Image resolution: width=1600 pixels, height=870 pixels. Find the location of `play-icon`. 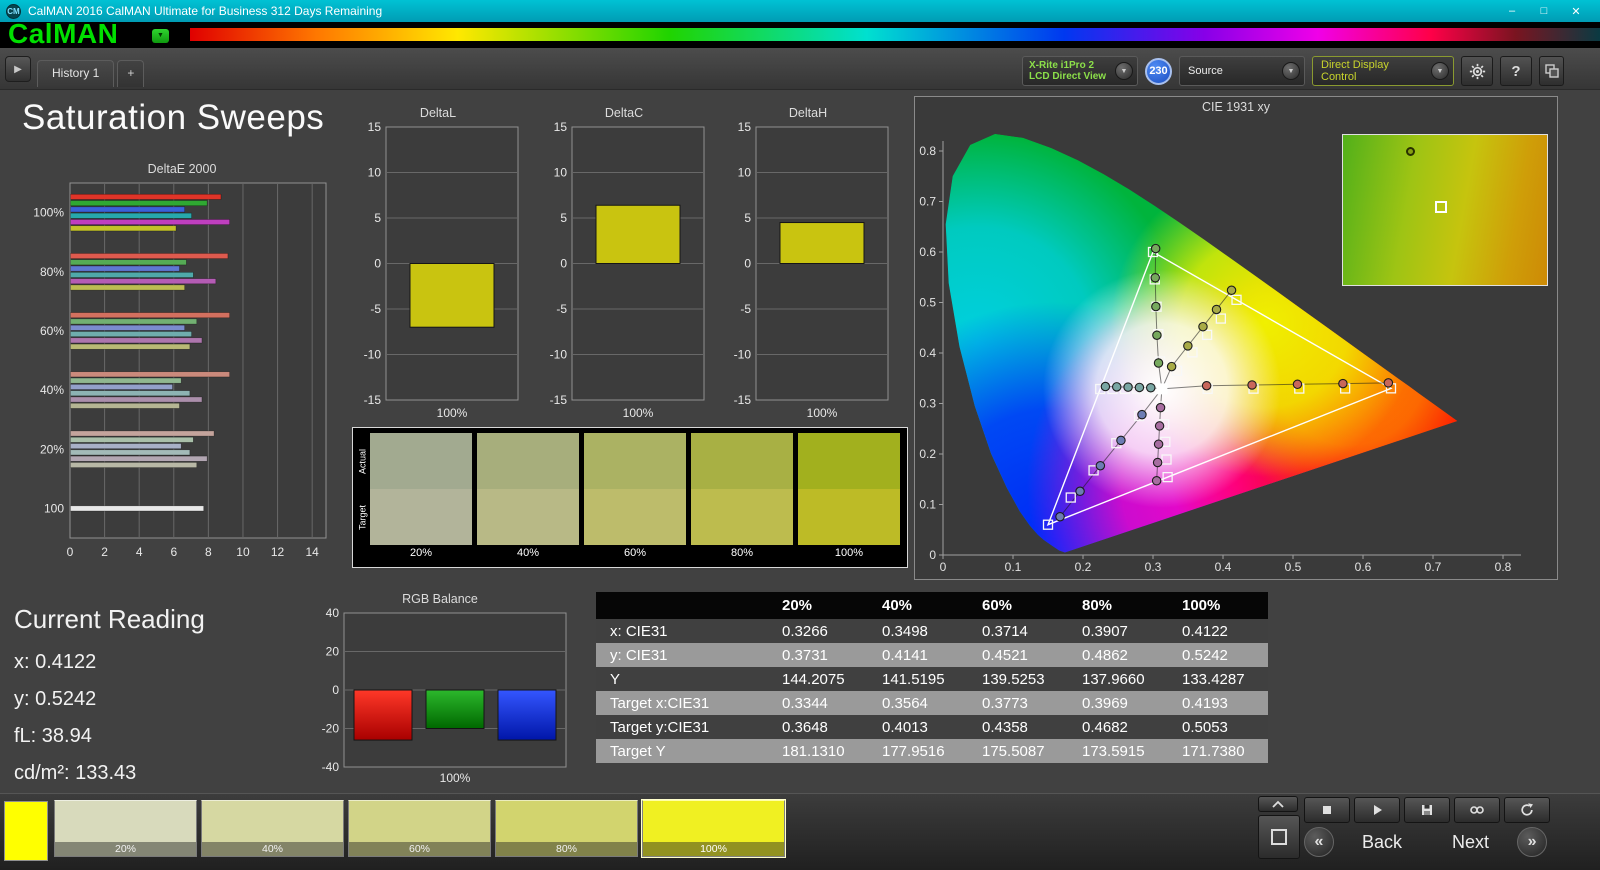

play-icon is located at coordinates (1378, 810).